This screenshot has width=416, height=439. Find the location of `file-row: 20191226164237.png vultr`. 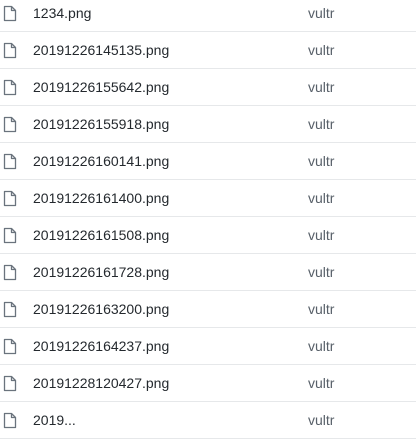

file-row: 20191226164237.png vultr is located at coordinates (208, 346).